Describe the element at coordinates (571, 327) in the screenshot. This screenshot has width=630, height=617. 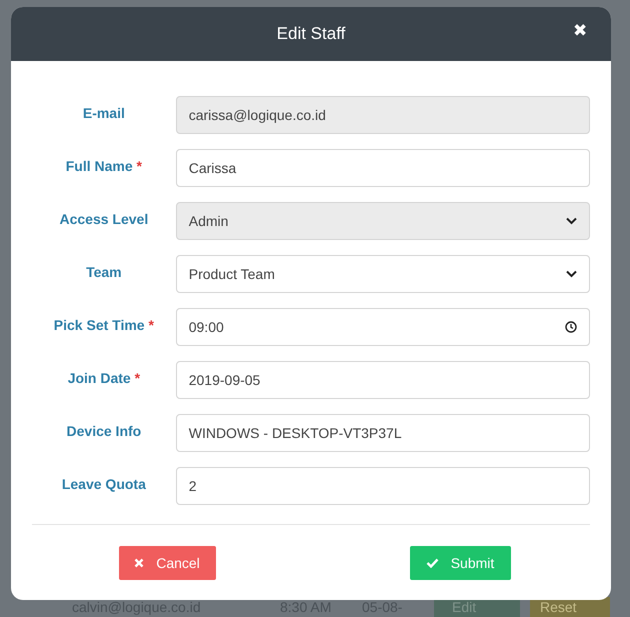
I see `clock-icon` at that location.